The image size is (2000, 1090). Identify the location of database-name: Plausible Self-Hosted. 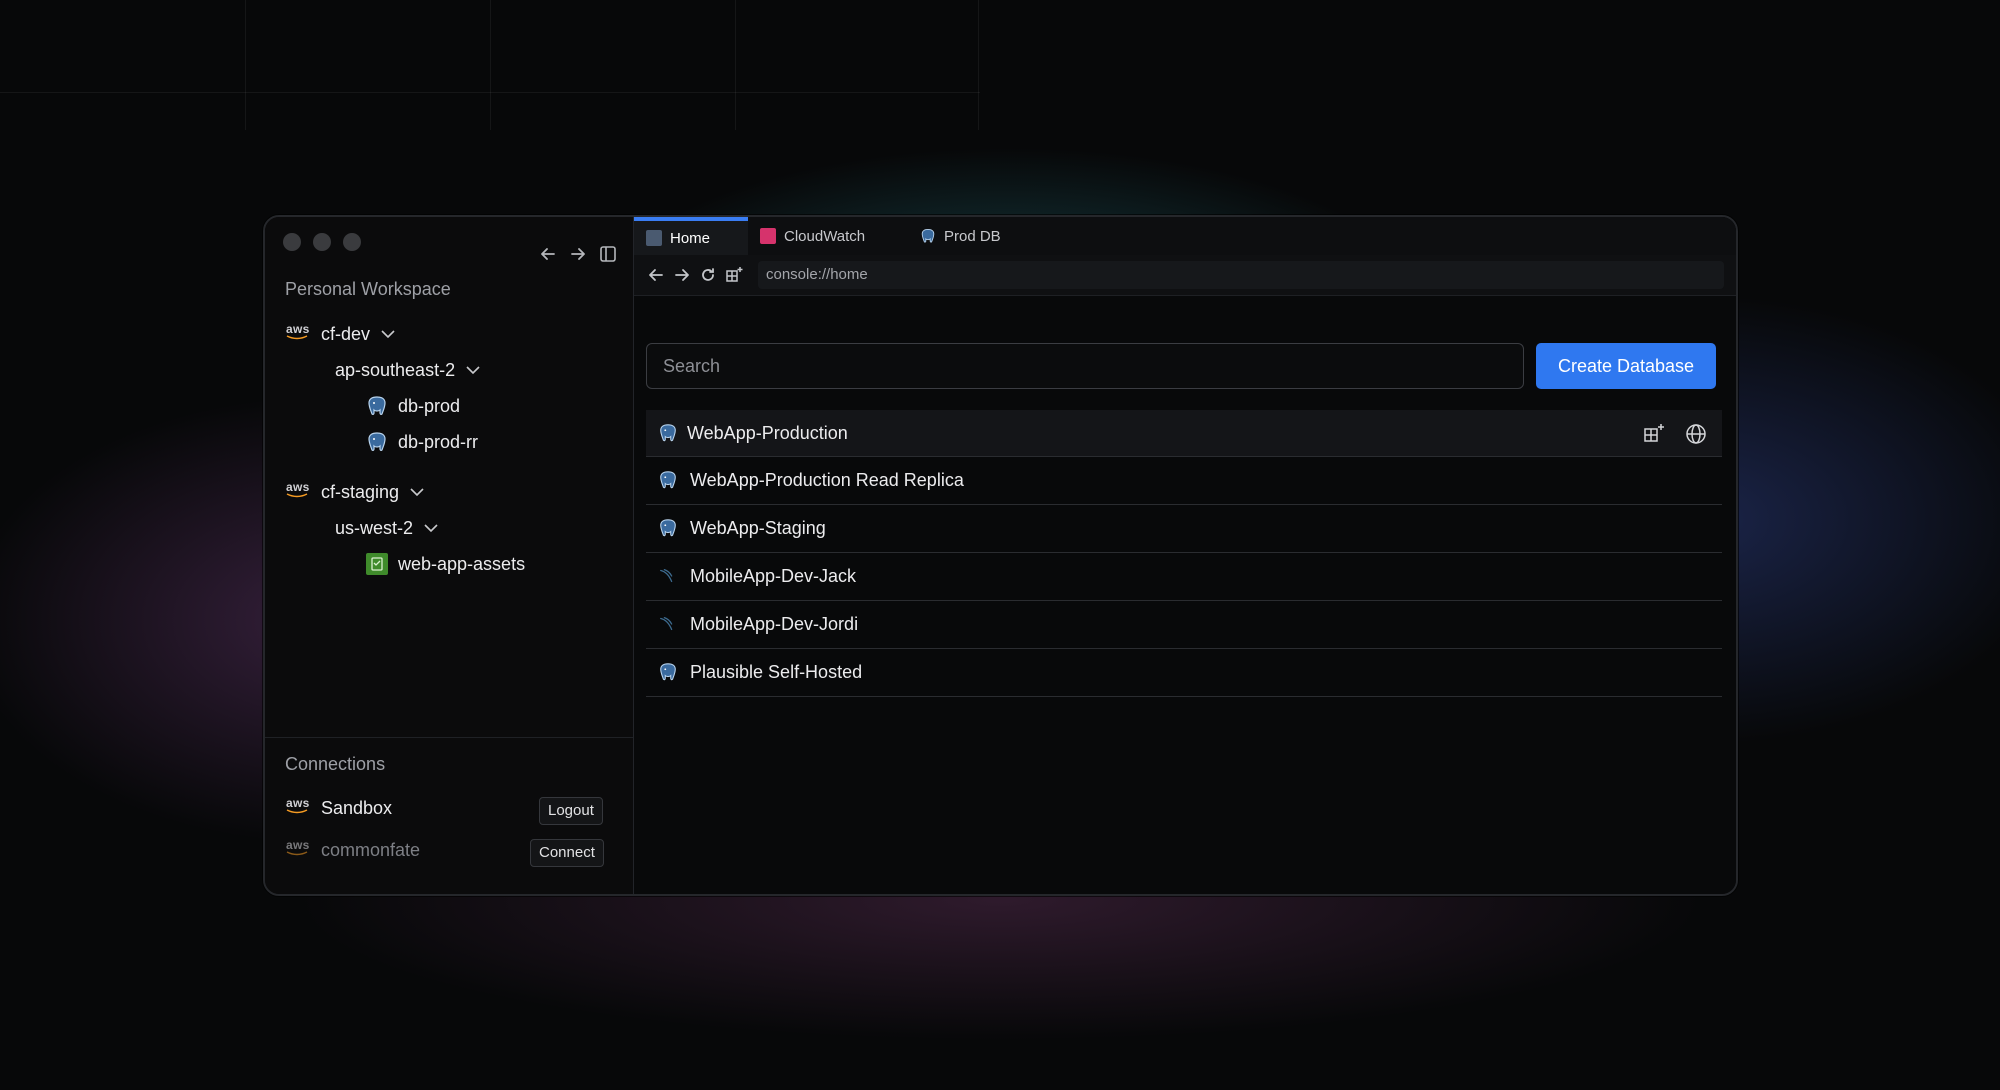
(776, 672).